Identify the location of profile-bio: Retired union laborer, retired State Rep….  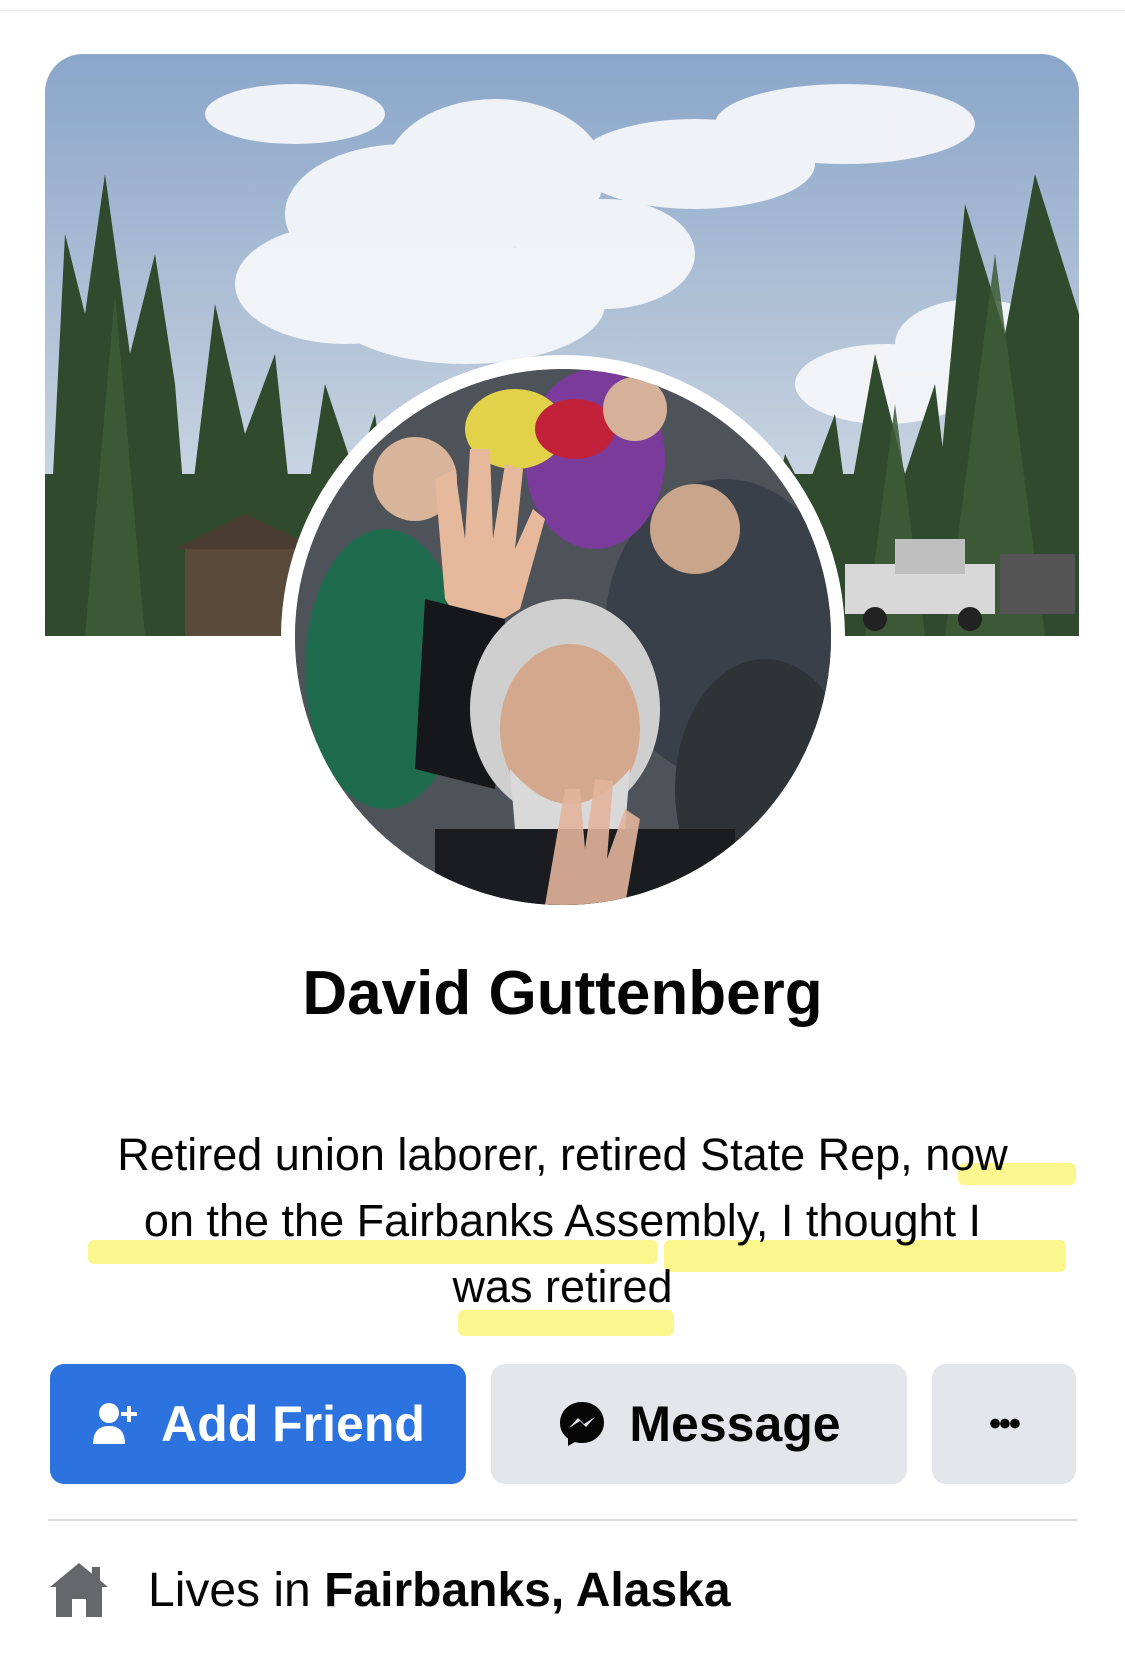
(562, 1221).